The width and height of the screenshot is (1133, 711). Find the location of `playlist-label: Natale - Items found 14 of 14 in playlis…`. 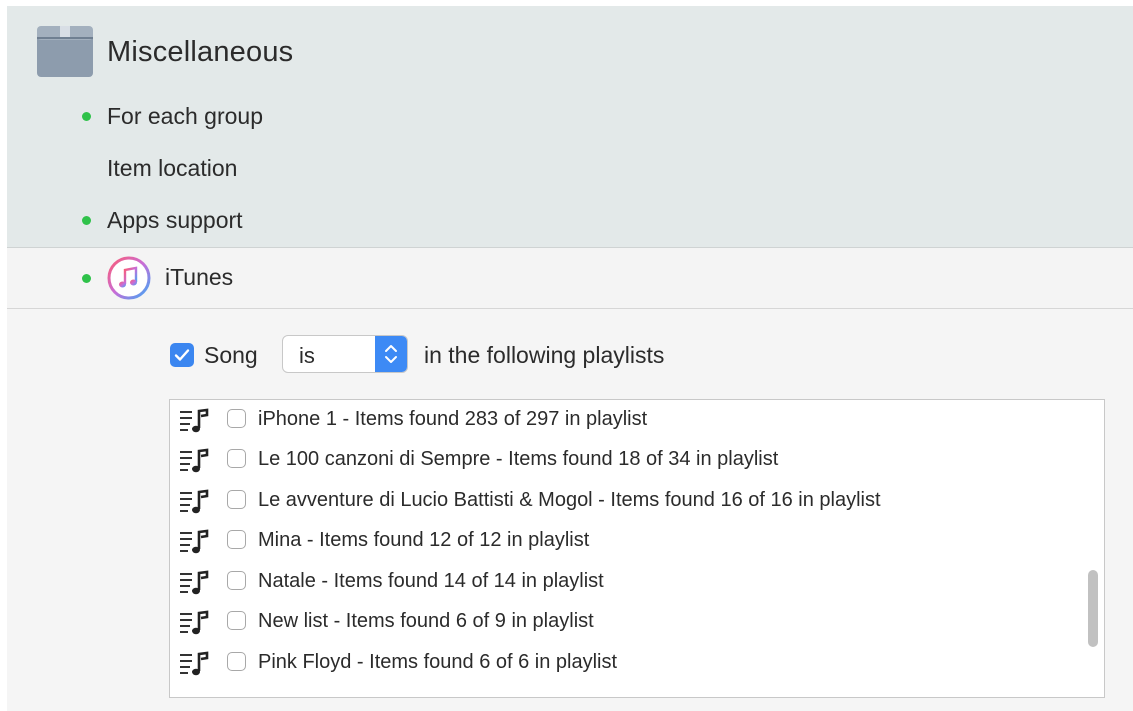

playlist-label: Natale - Items found 14 of 14 in playlis… is located at coordinates (431, 581).